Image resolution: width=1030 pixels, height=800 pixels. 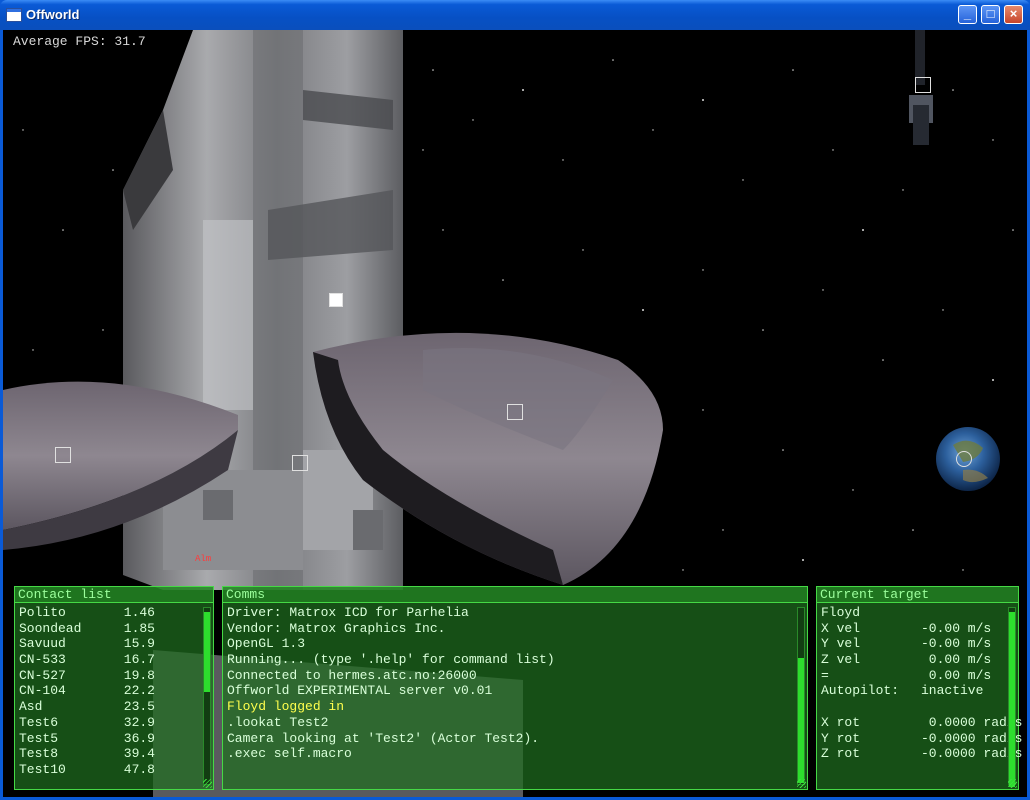 I want to click on minimize-icon: _, so click(x=967, y=13).